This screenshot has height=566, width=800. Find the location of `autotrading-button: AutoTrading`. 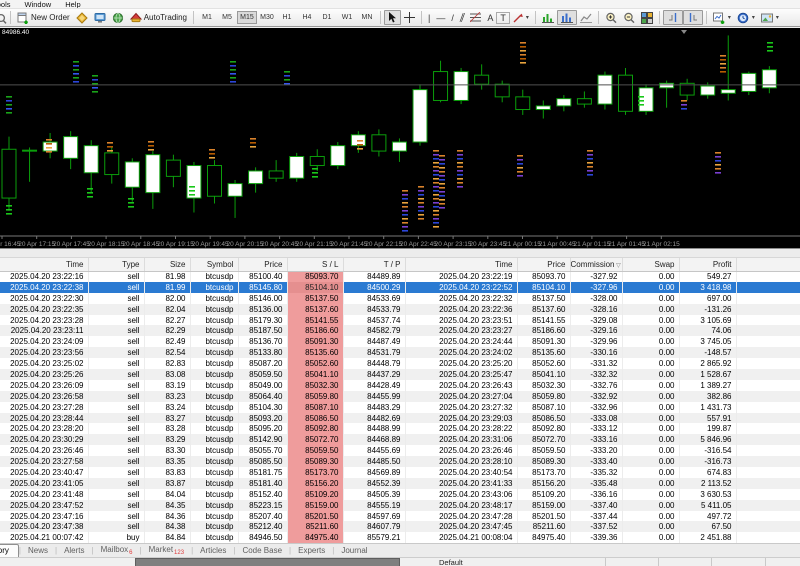

autotrading-button: AutoTrading is located at coordinates (158, 17).